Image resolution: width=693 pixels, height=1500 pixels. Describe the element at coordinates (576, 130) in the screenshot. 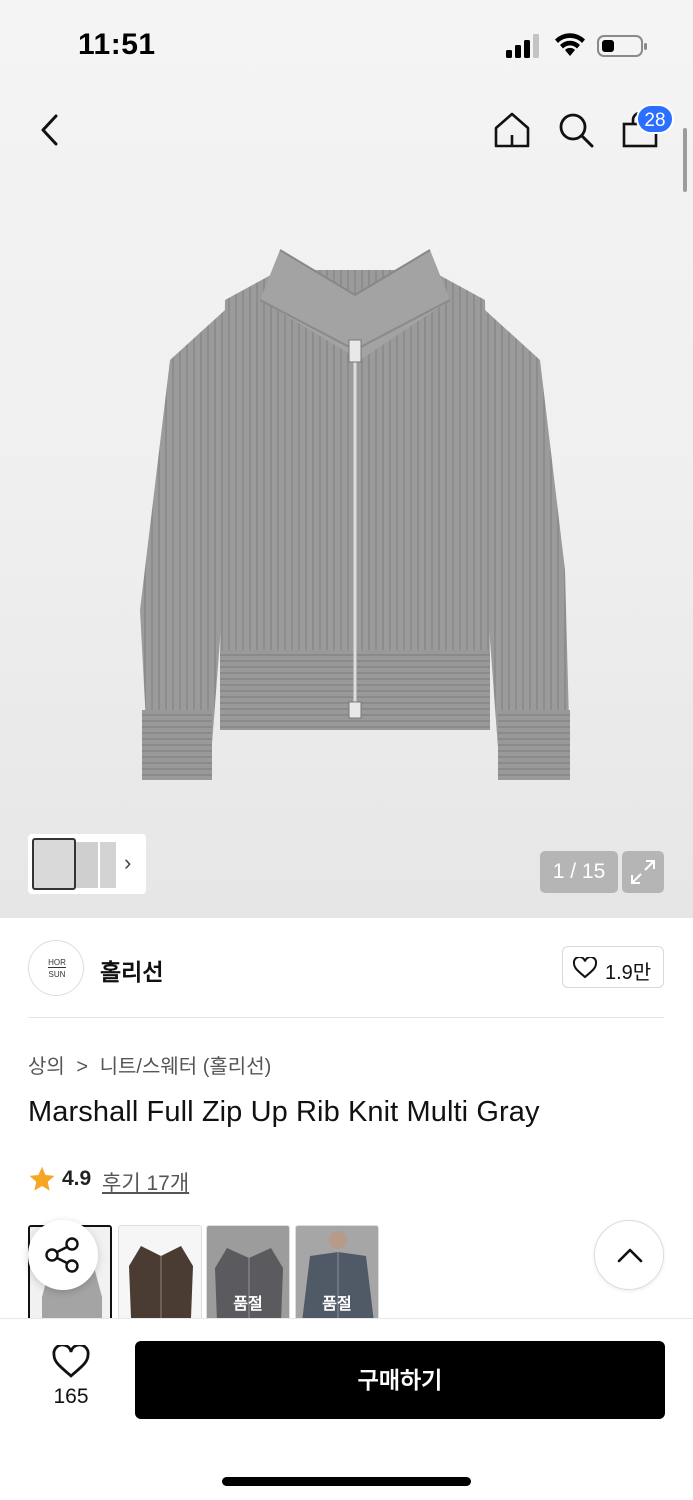

I see `search-icon` at that location.